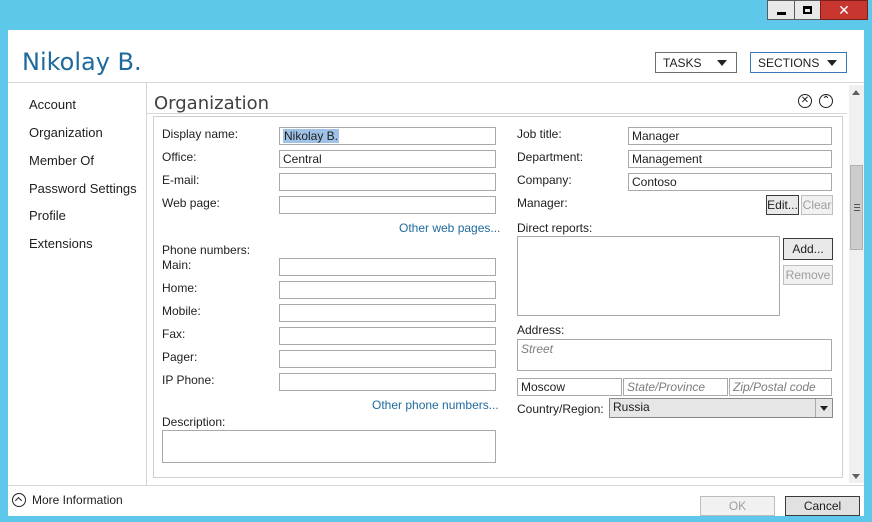  I want to click on display-name-field: Nikolay B., so click(387, 136).